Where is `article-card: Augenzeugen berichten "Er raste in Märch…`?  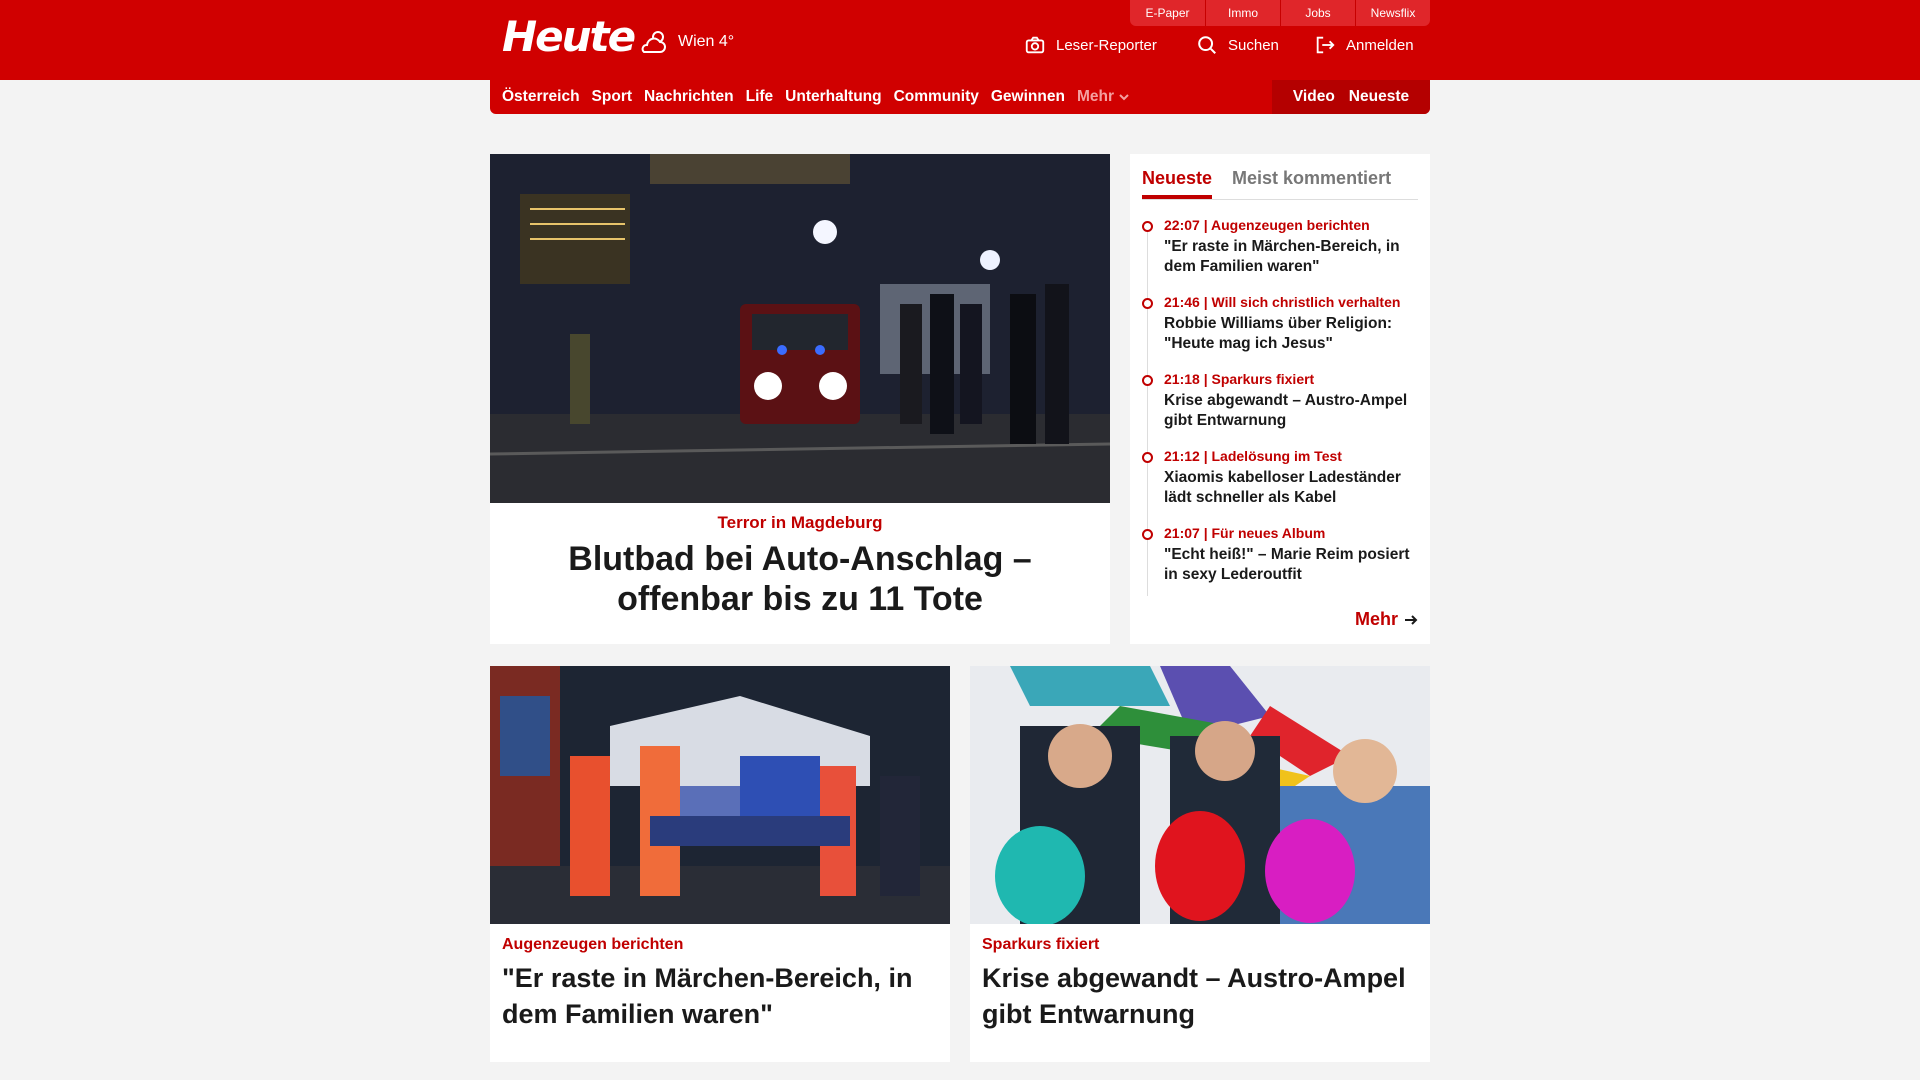 article-card: Augenzeugen berichten "Er raste in Märch… is located at coordinates (720, 864).